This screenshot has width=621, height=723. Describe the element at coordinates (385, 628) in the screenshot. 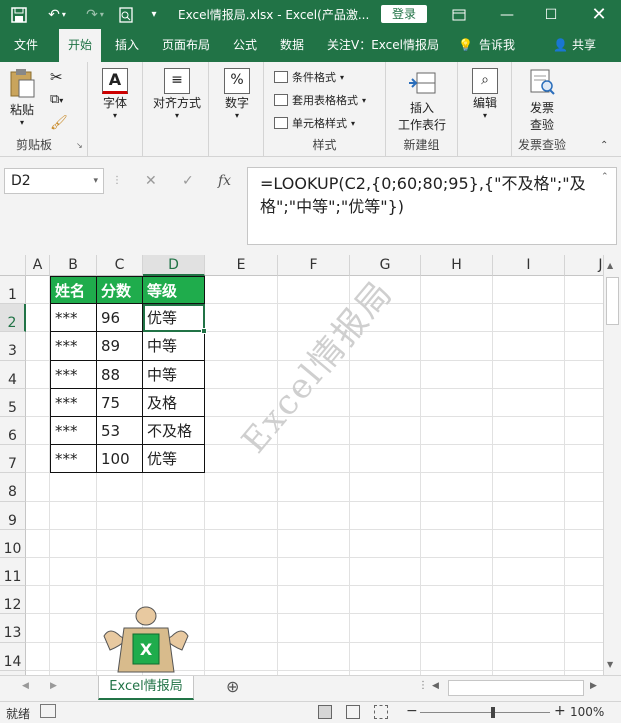

I see `cell-g13` at that location.